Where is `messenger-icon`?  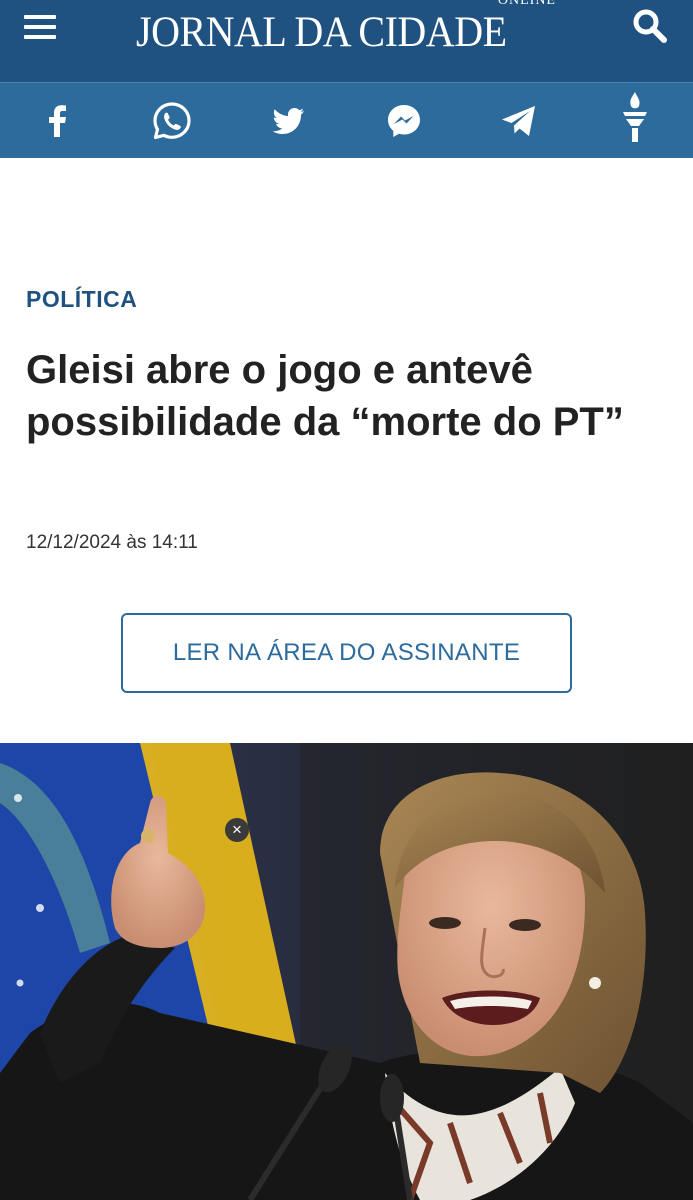 messenger-icon is located at coordinates (404, 121).